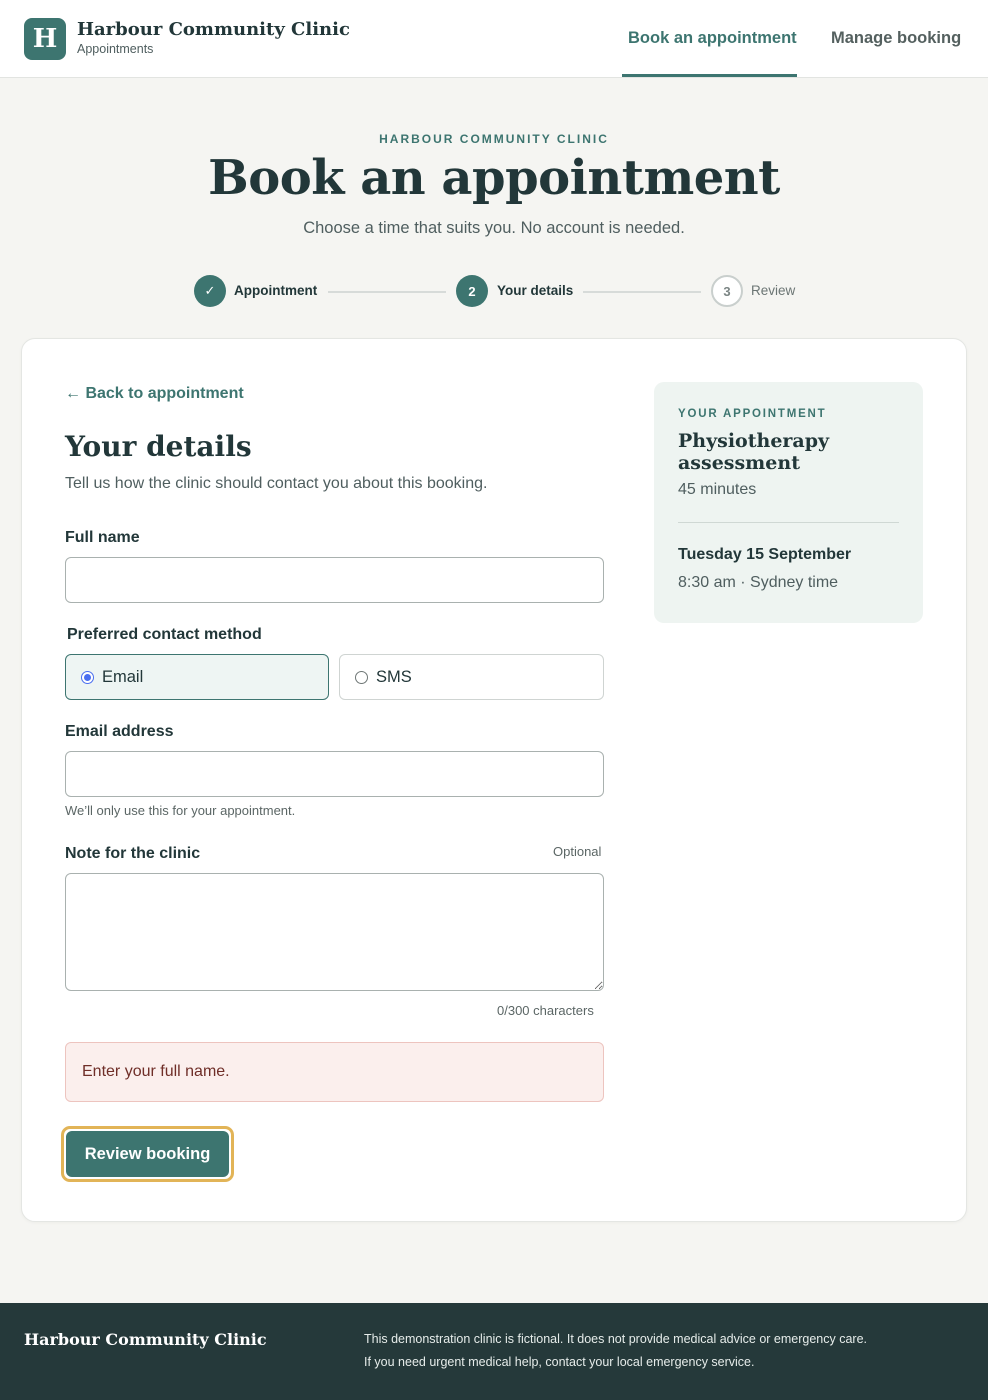  Describe the element at coordinates (717, 489) in the screenshot. I see `summary-duration: 45 minutes` at that location.